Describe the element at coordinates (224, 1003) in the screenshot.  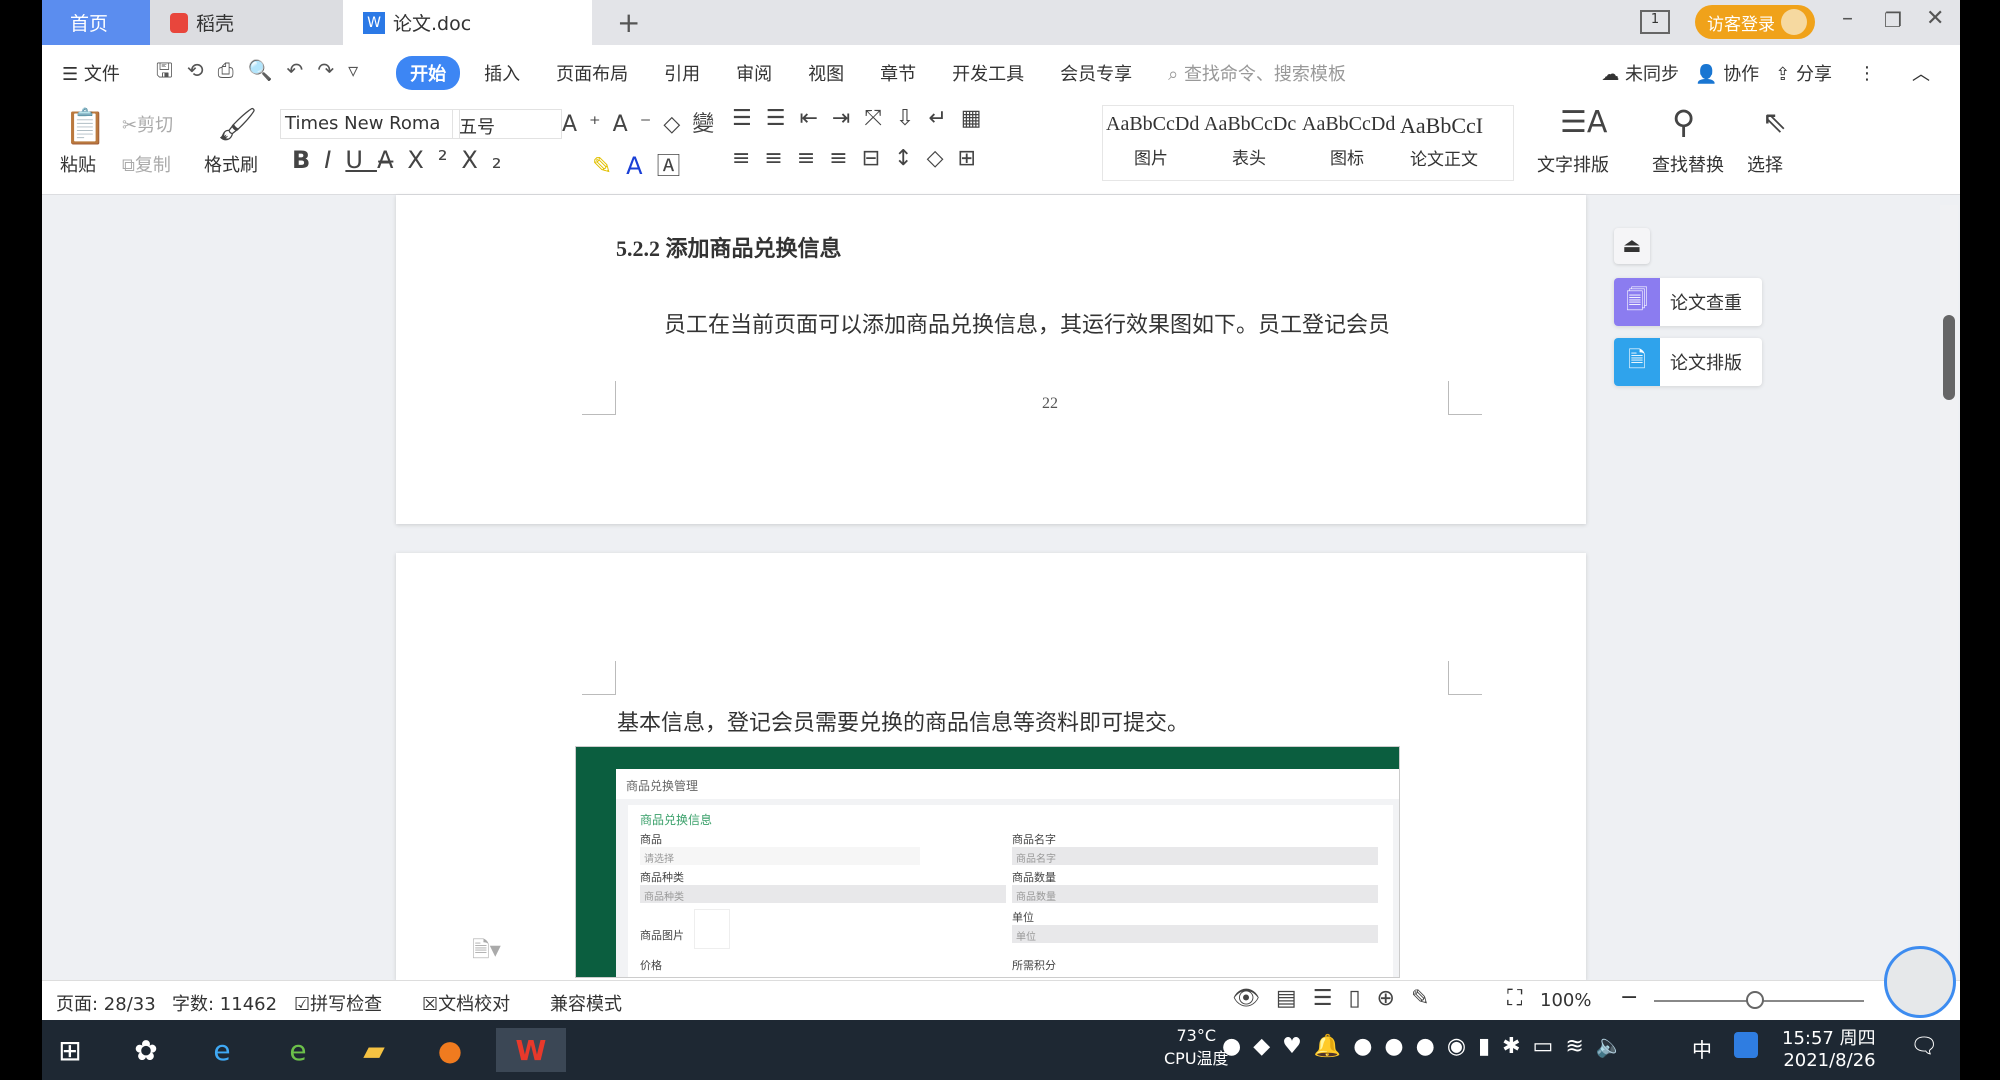
I see `word-count: 字数: 11462` at that location.